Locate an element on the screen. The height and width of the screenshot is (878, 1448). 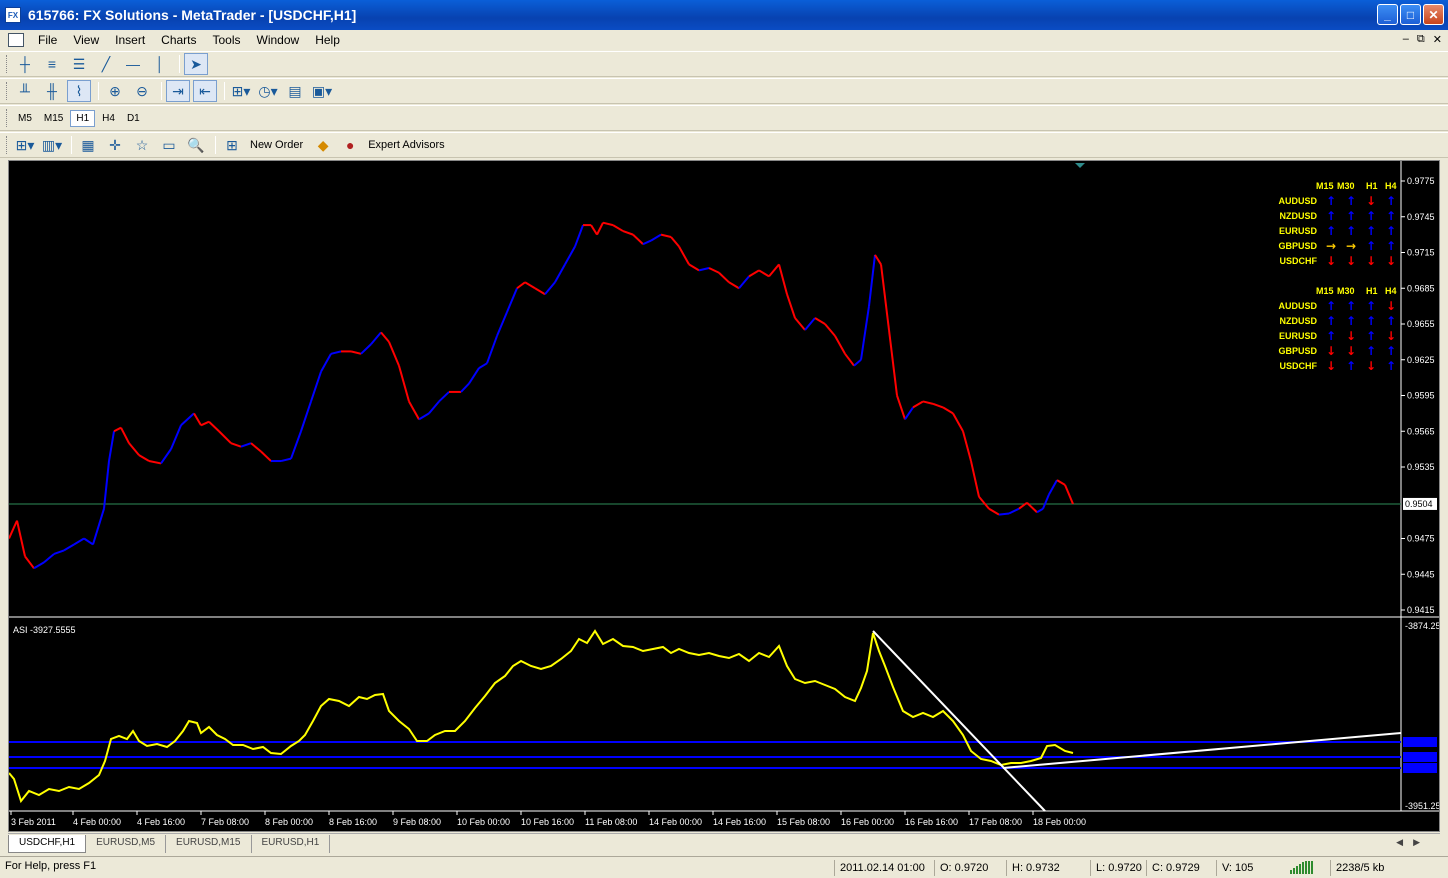
chart-window-icon is located at coordinates (16, 40).